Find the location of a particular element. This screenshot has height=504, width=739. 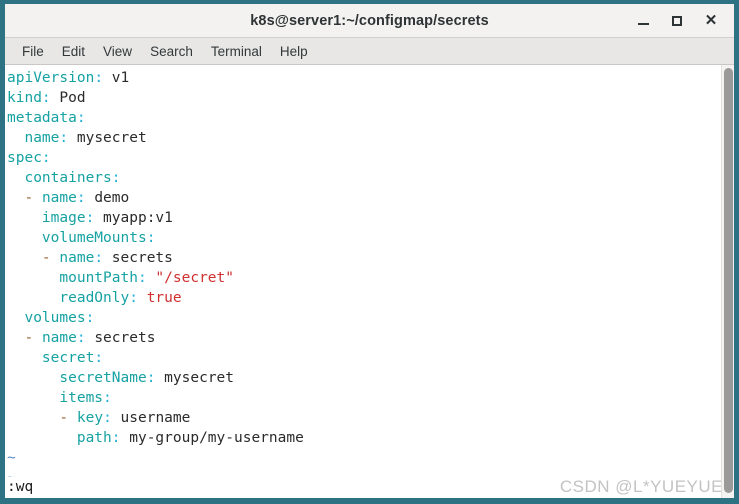

yaml-key: readOnly is located at coordinates (94, 298).